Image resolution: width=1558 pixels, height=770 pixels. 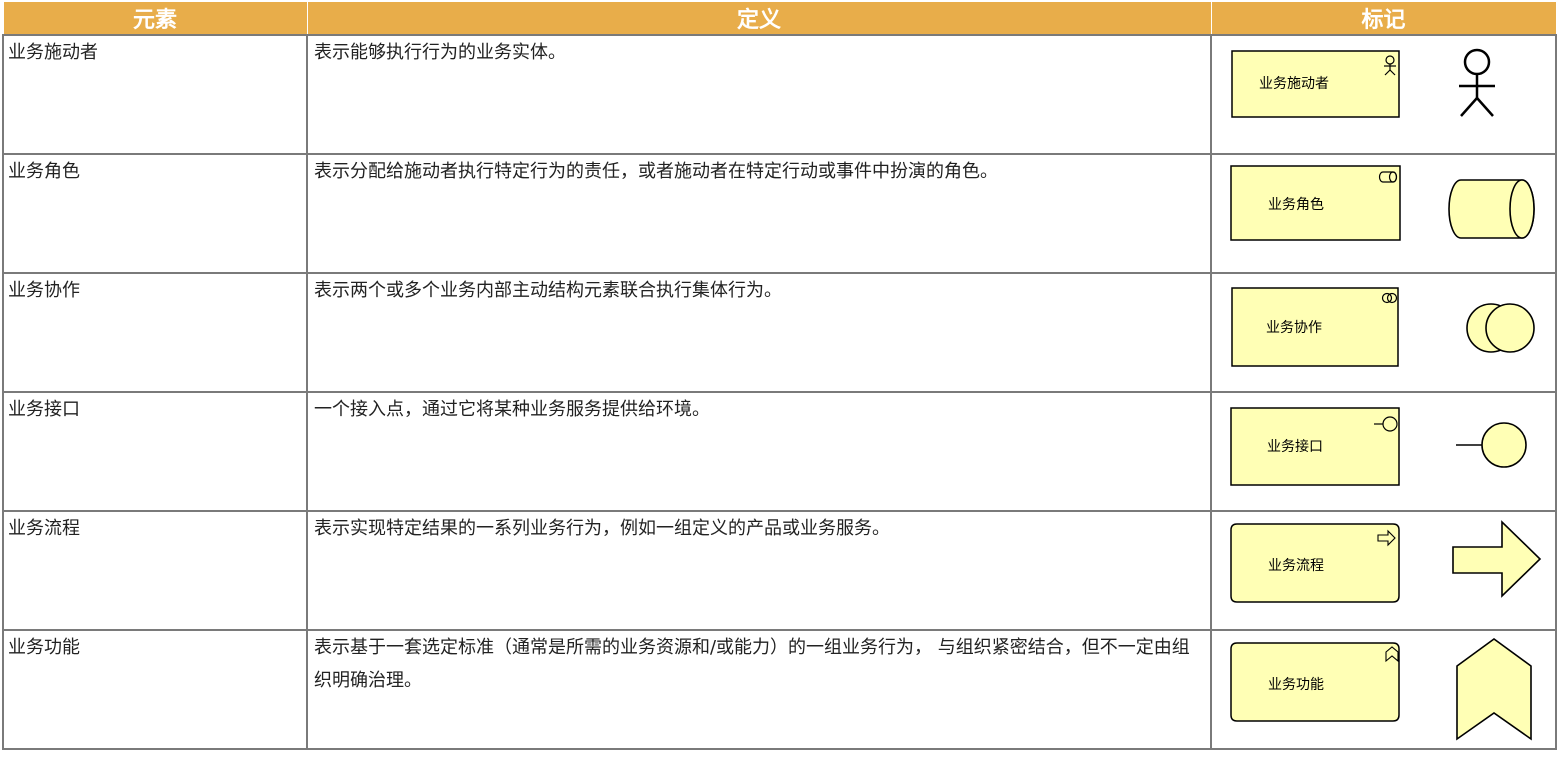 What do you see at coordinates (1497, 559) in the screenshot?
I see `process-icon` at bounding box center [1497, 559].